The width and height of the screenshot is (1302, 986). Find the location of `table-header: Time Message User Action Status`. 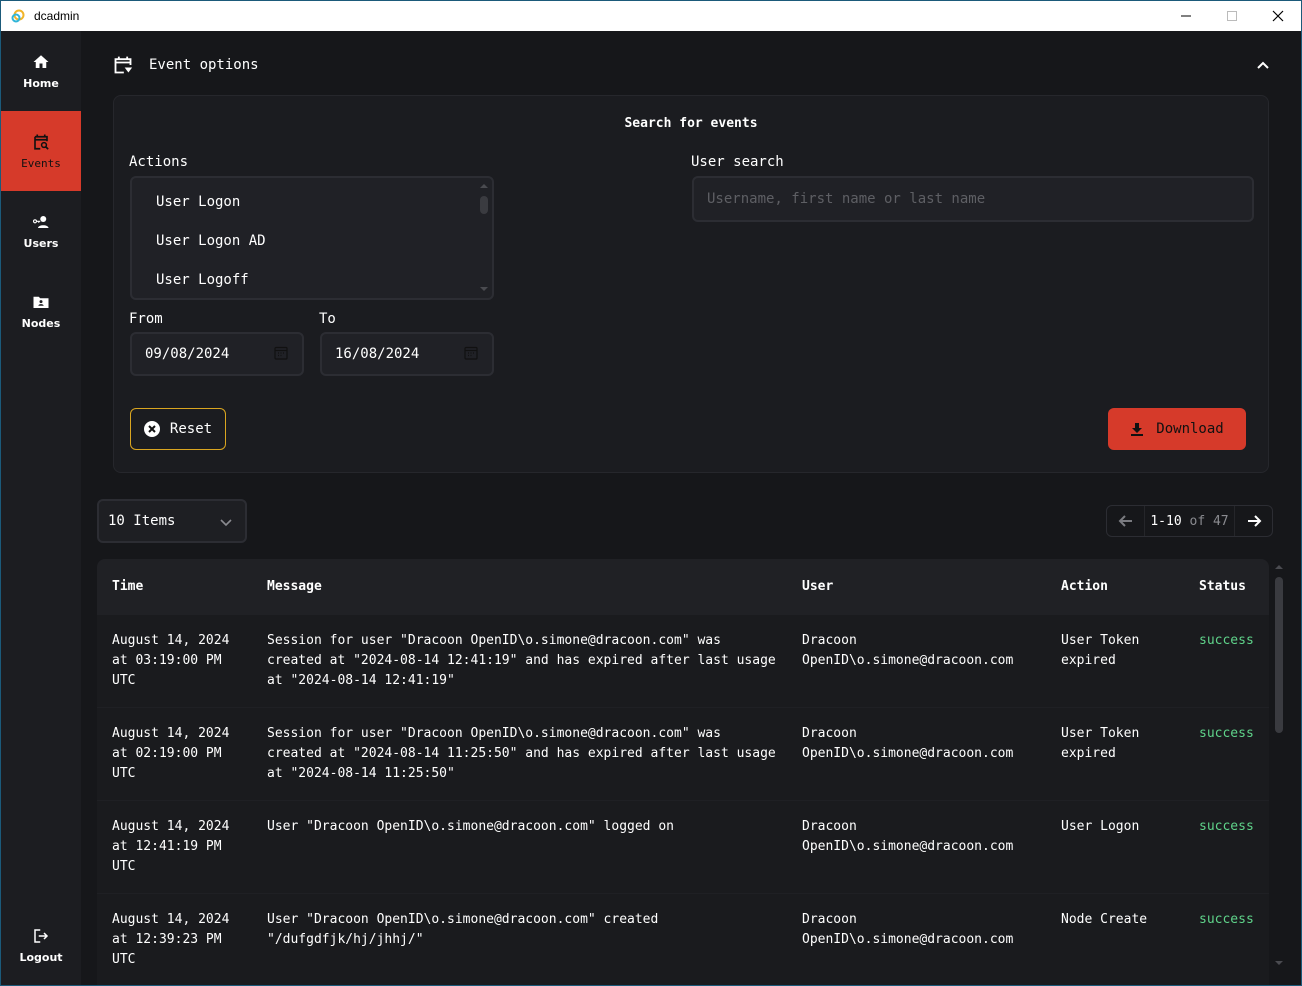

table-header: Time Message User Action Status is located at coordinates (683, 587).